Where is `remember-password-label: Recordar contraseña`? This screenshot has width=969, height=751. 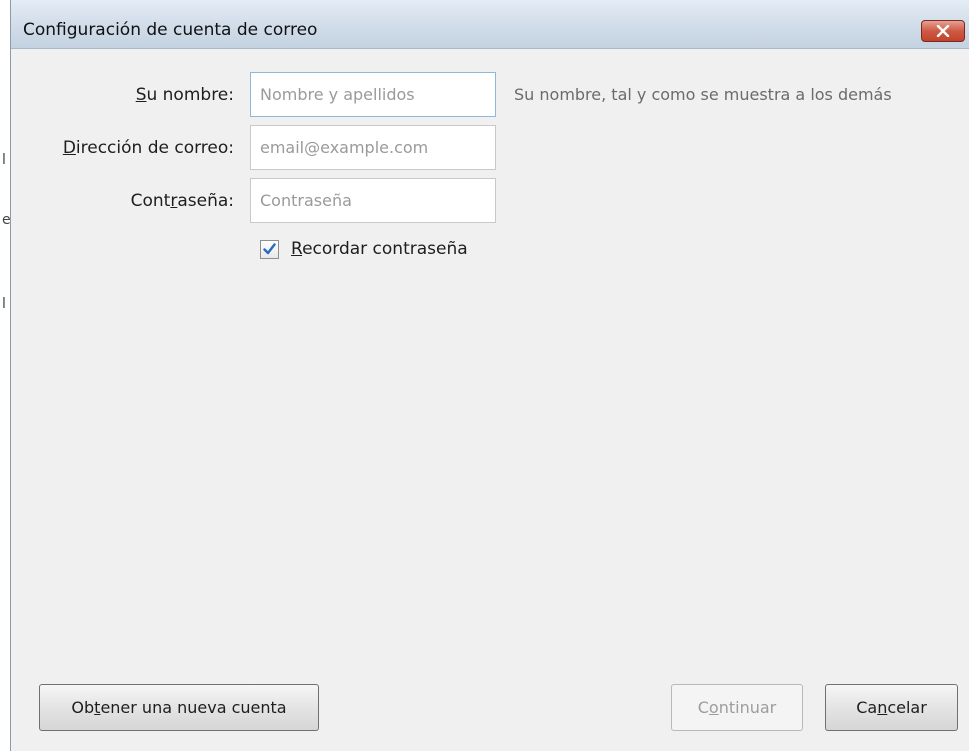 remember-password-label: Recordar contraseña is located at coordinates (379, 249).